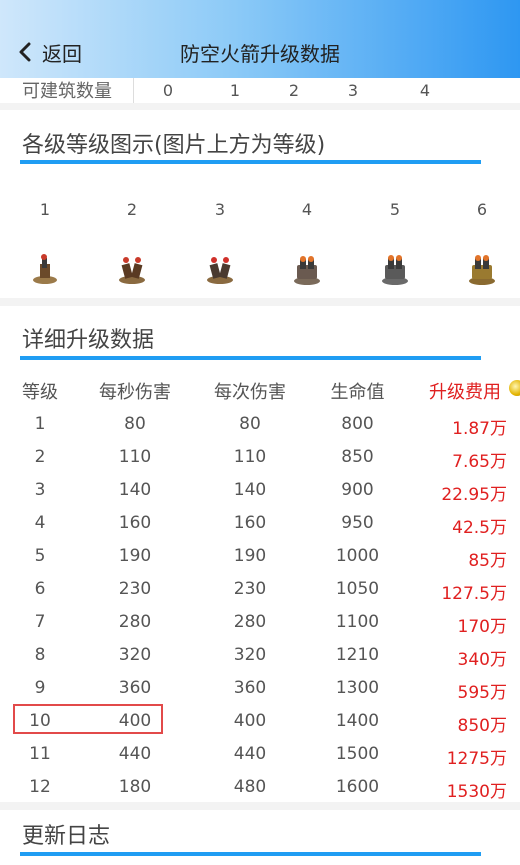 This screenshot has width=520, height=865. I want to click on cell-hitpoints: 1300, so click(357, 688).